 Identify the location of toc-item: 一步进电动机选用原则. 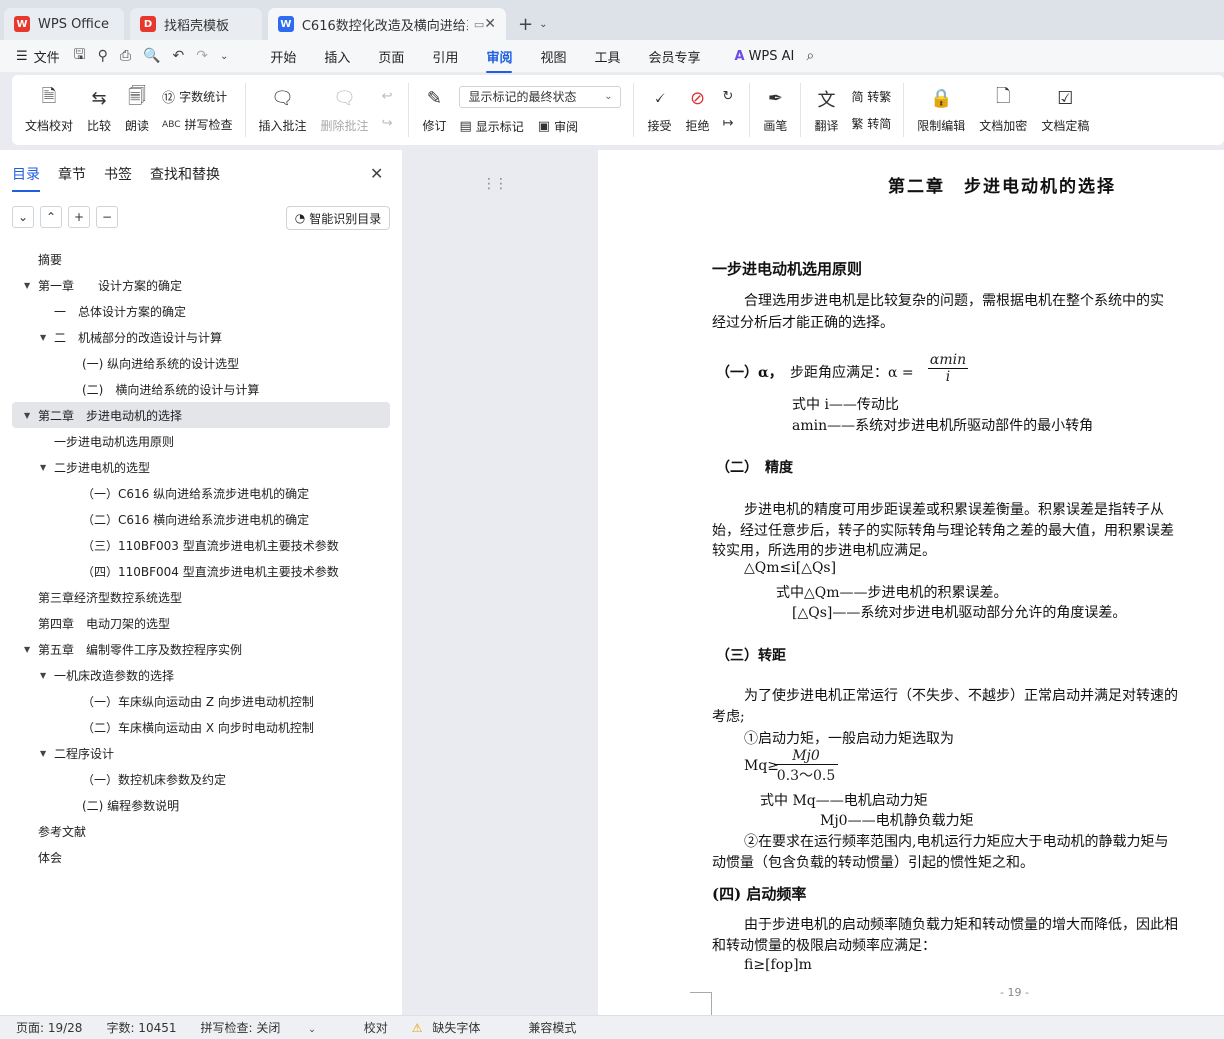
(201, 441).